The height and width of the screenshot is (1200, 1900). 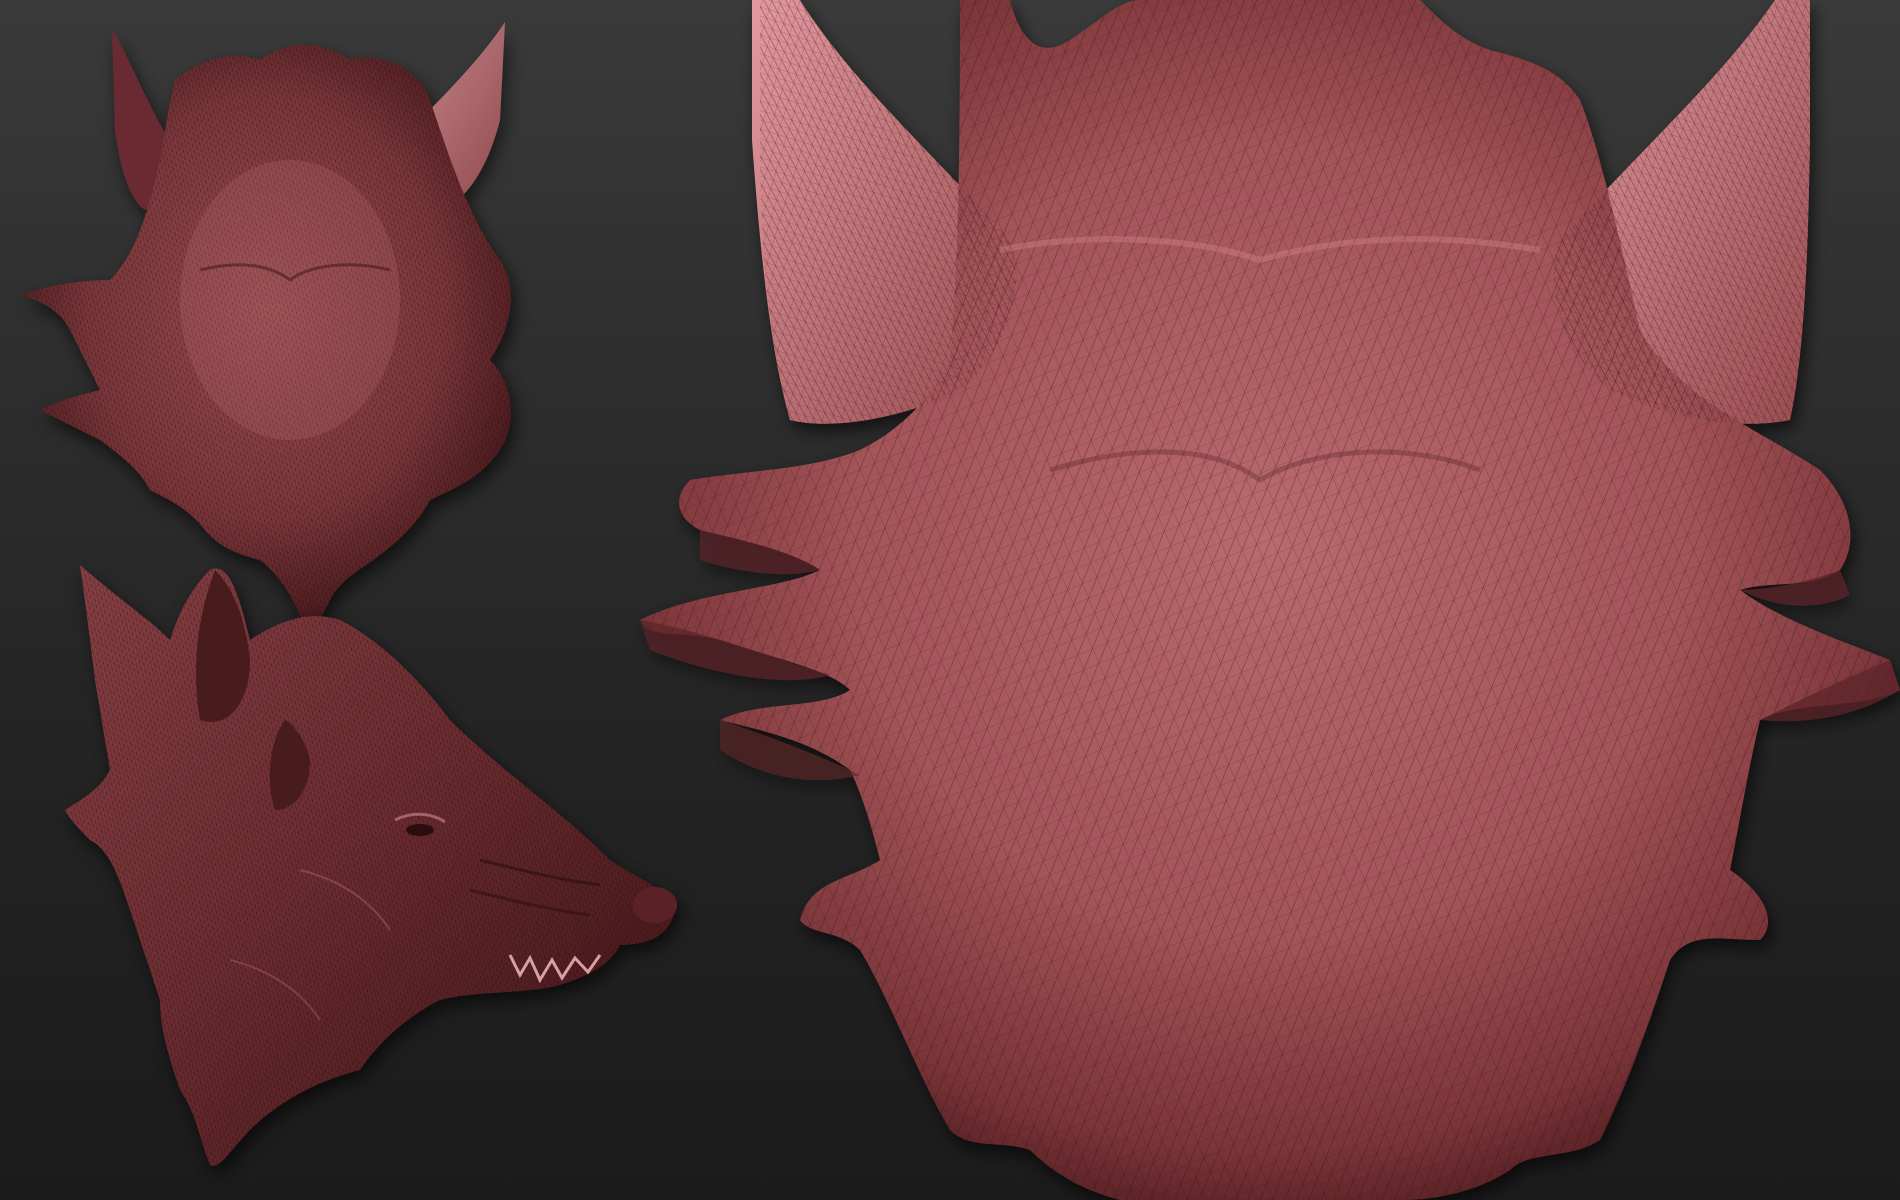 I want to click on top-view-small, so click(x=265, y=325).